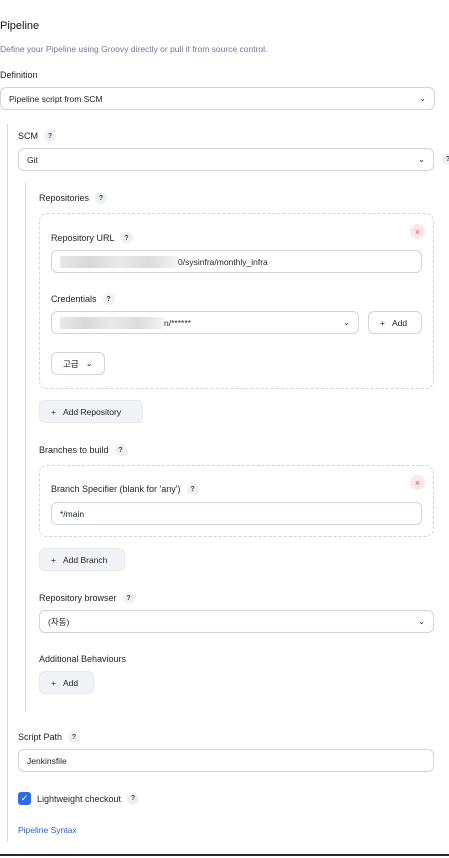 This screenshot has width=449, height=858. I want to click on advanced-label: 고급, so click(71, 363).